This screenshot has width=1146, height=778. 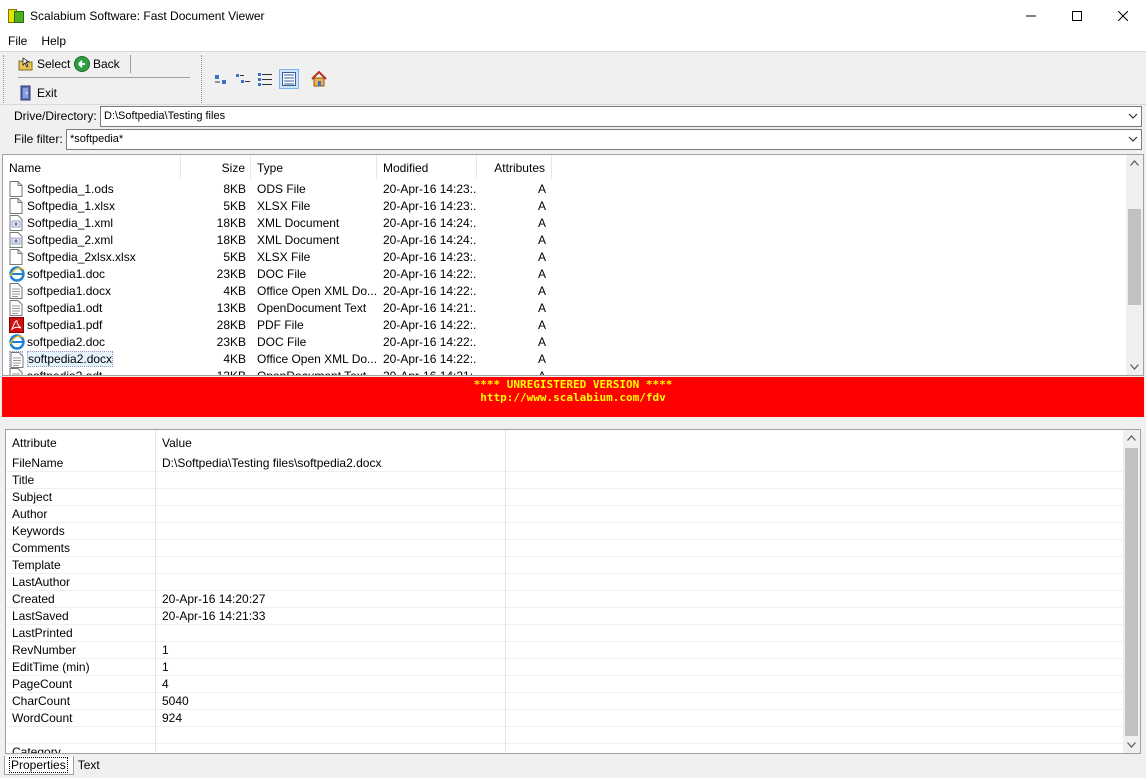 I want to click on property-row: CharCount 5040, so click(x=565, y=701).